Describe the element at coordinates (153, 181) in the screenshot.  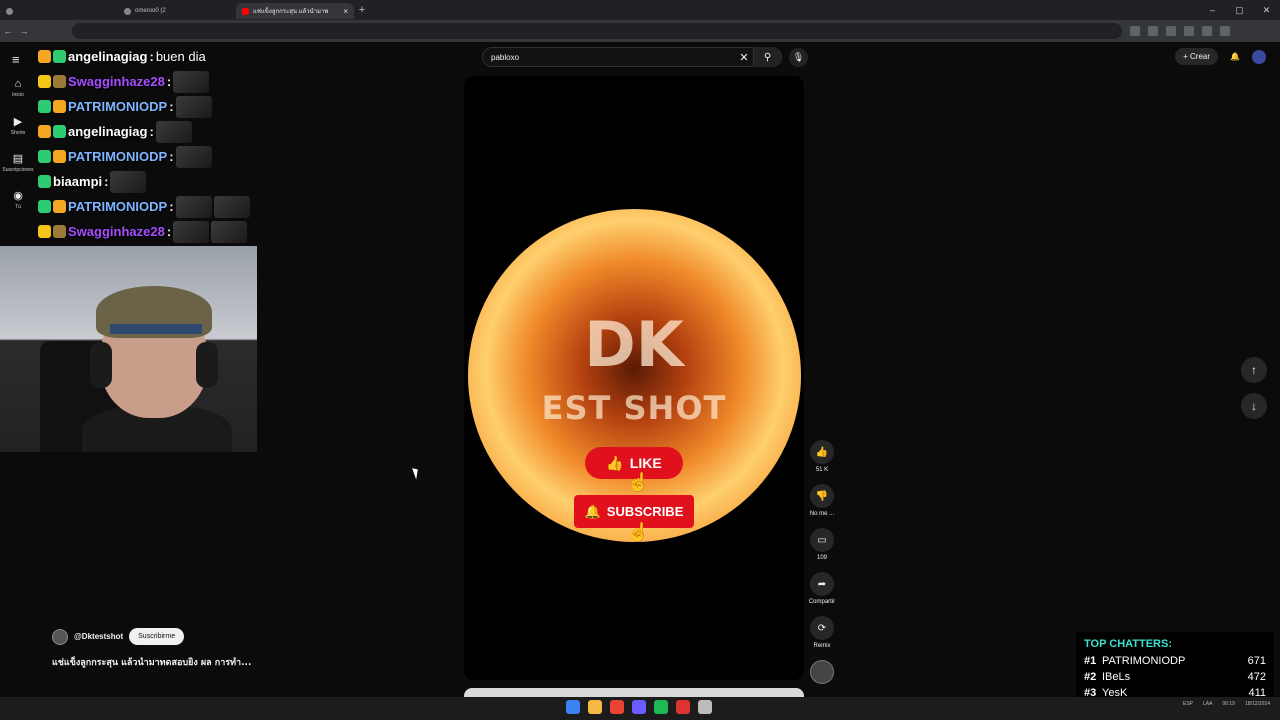
I see `chat-message: biaampi:` at that location.